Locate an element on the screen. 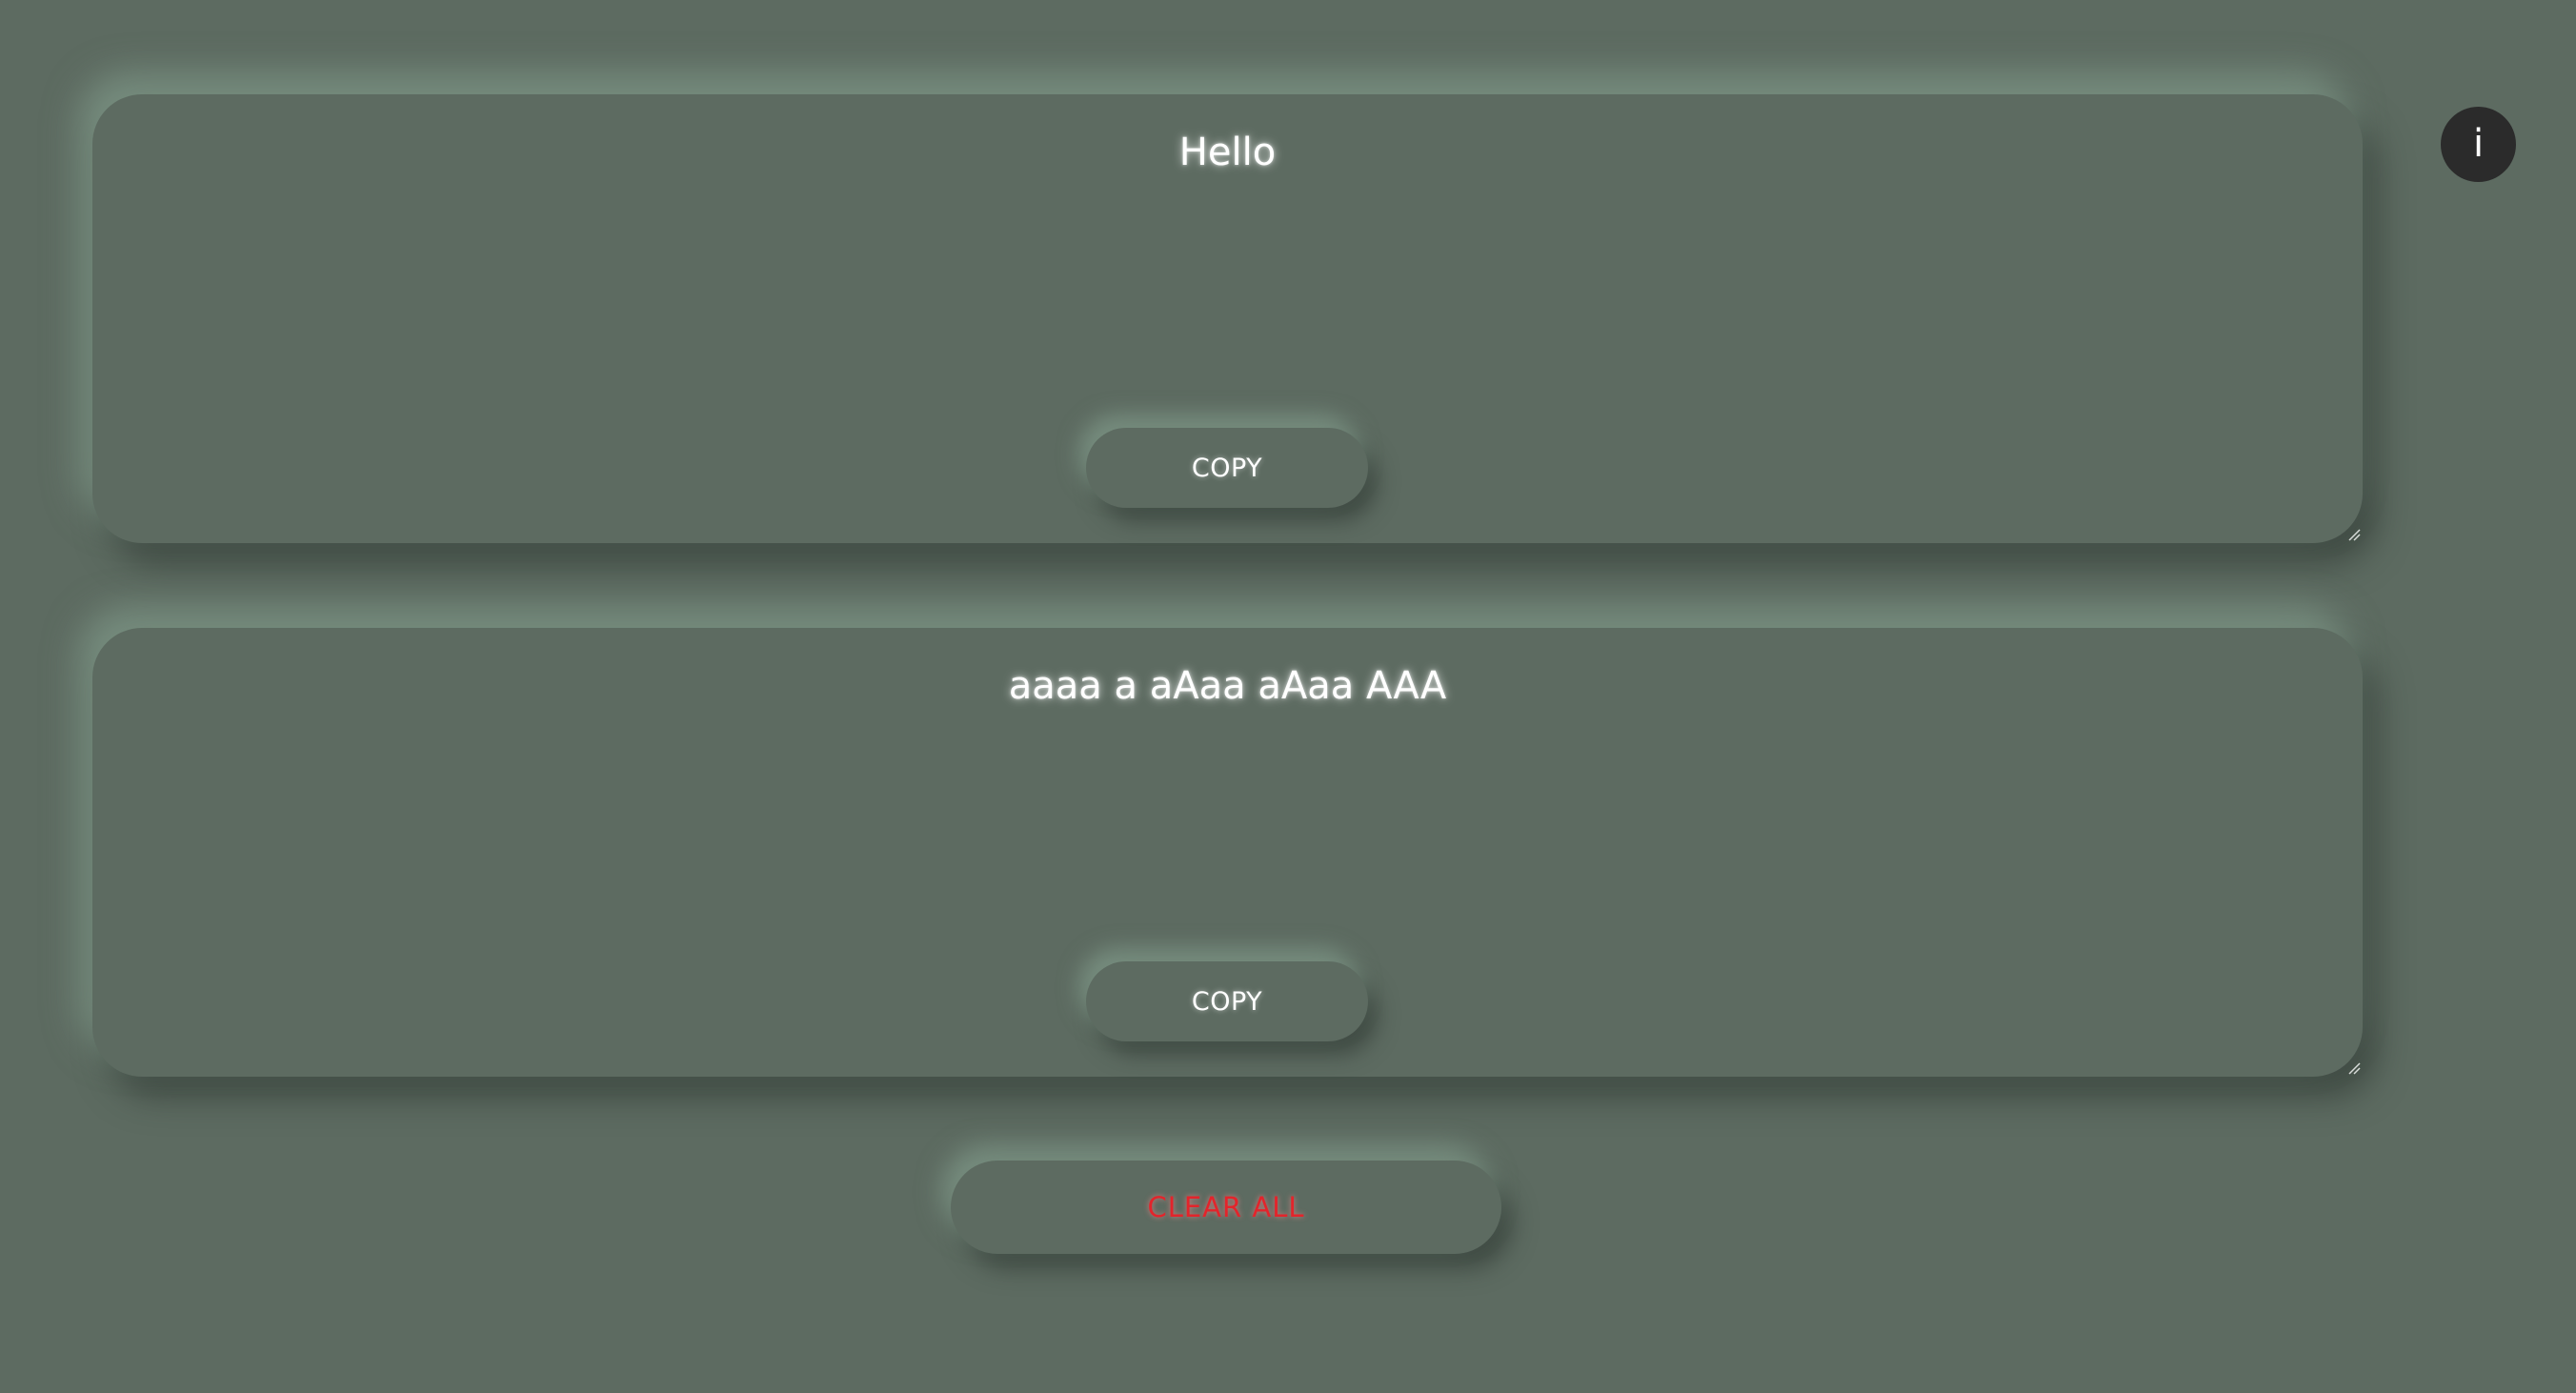 Image resolution: width=2576 pixels, height=1393 pixels. input-text: Hello is located at coordinates (1227, 152).